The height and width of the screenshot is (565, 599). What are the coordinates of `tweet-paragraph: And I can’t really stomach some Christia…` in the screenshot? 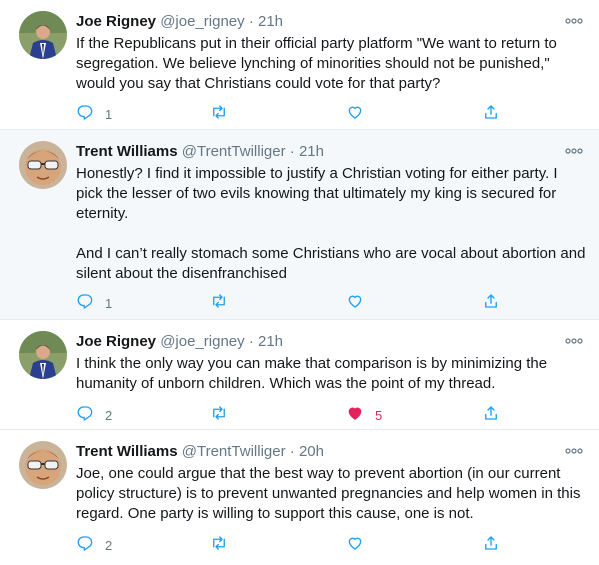 It's located at (331, 263).